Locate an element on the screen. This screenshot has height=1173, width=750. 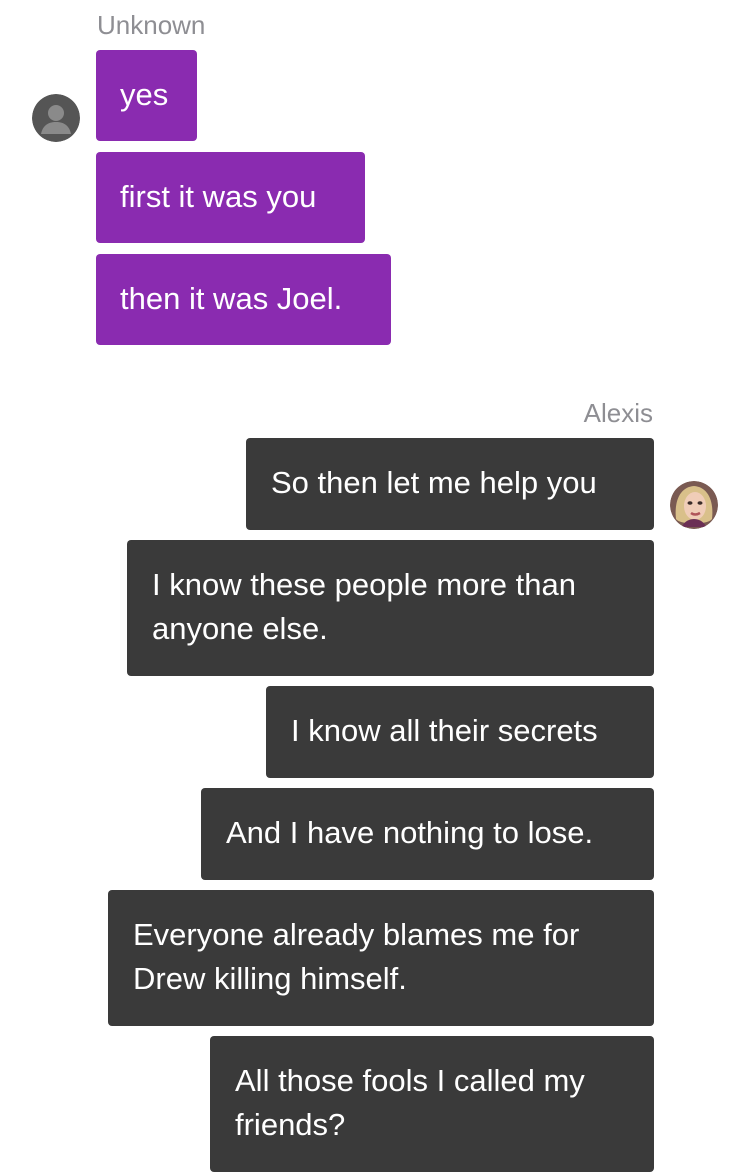
message-text-line: friends? is located at coordinates (290, 1124).